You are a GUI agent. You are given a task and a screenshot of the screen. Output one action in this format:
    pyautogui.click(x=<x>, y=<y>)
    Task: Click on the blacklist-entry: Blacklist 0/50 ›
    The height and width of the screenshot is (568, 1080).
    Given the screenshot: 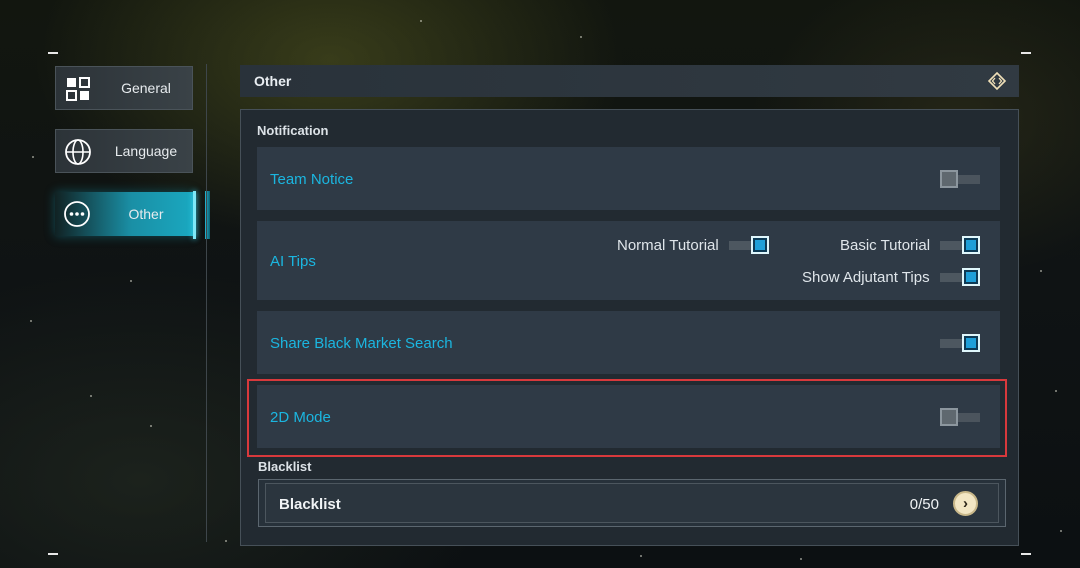 What is the action you would take?
    pyautogui.click(x=632, y=503)
    